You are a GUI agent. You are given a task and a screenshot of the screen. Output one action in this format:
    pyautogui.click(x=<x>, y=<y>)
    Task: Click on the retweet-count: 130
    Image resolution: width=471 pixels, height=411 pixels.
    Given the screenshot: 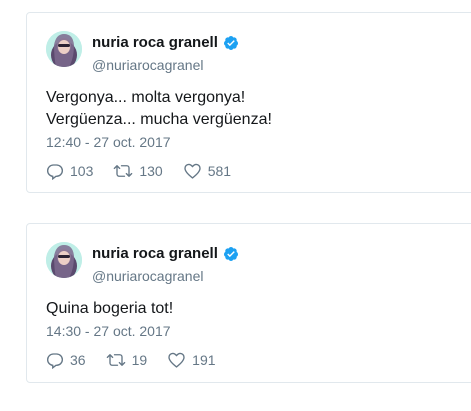 What is the action you would take?
    pyautogui.click(x=151, y=171)
    